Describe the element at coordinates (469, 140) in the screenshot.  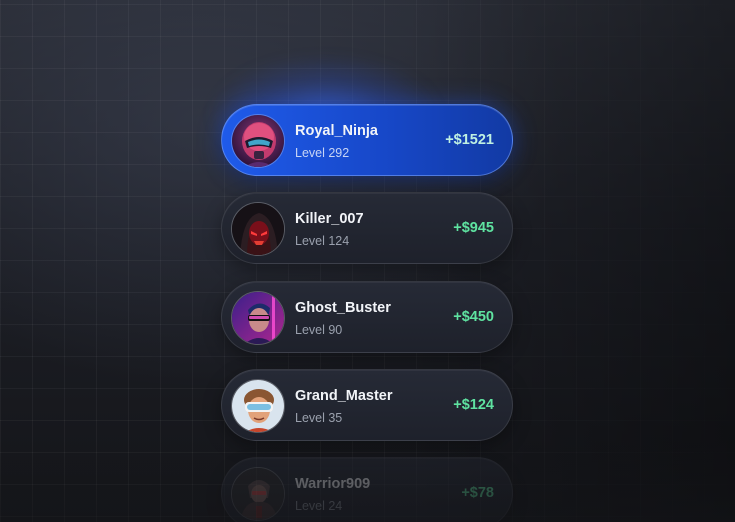
I see `player-amount: +$1521` at that location.